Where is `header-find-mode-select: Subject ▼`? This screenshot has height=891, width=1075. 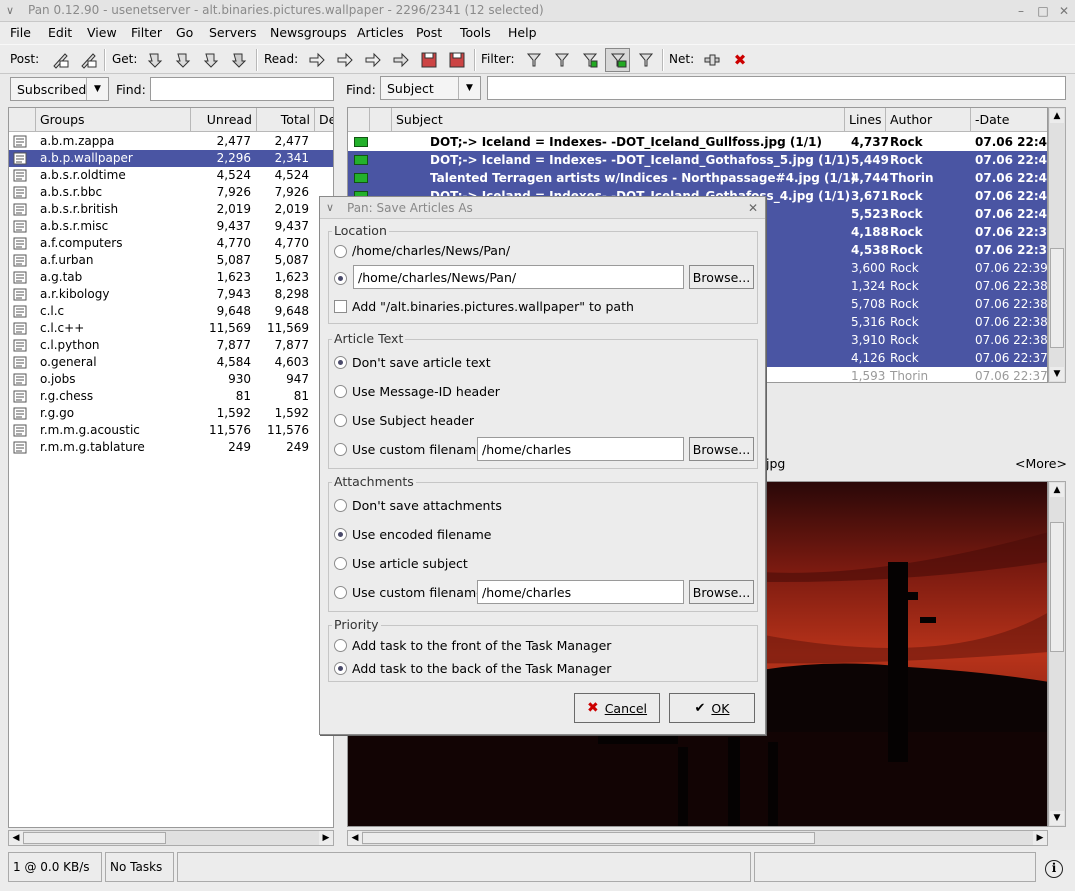 header-find-mode-select: Subject ▼ is located at coordinates (430, 88).